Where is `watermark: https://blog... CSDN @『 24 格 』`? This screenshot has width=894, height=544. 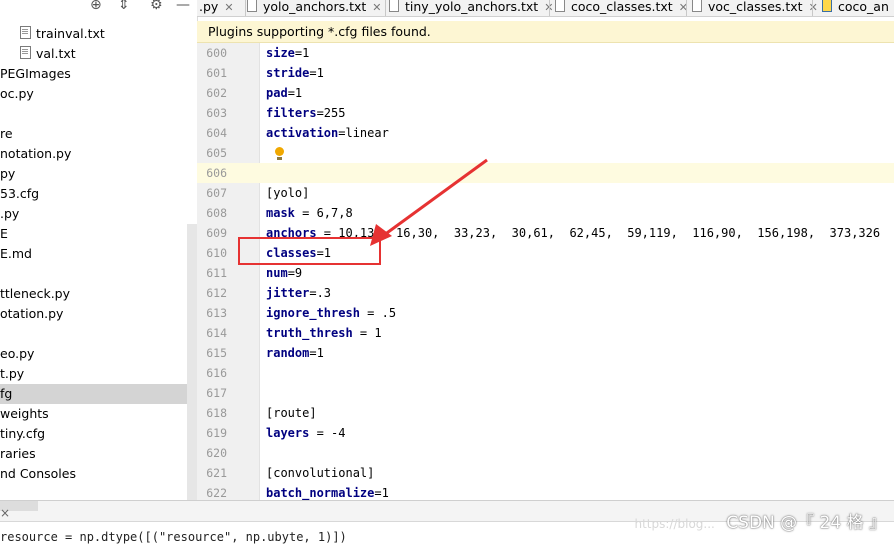 watermark: https://blog... CSDN @『 24 格 』 is located at coordinates (761, 523).